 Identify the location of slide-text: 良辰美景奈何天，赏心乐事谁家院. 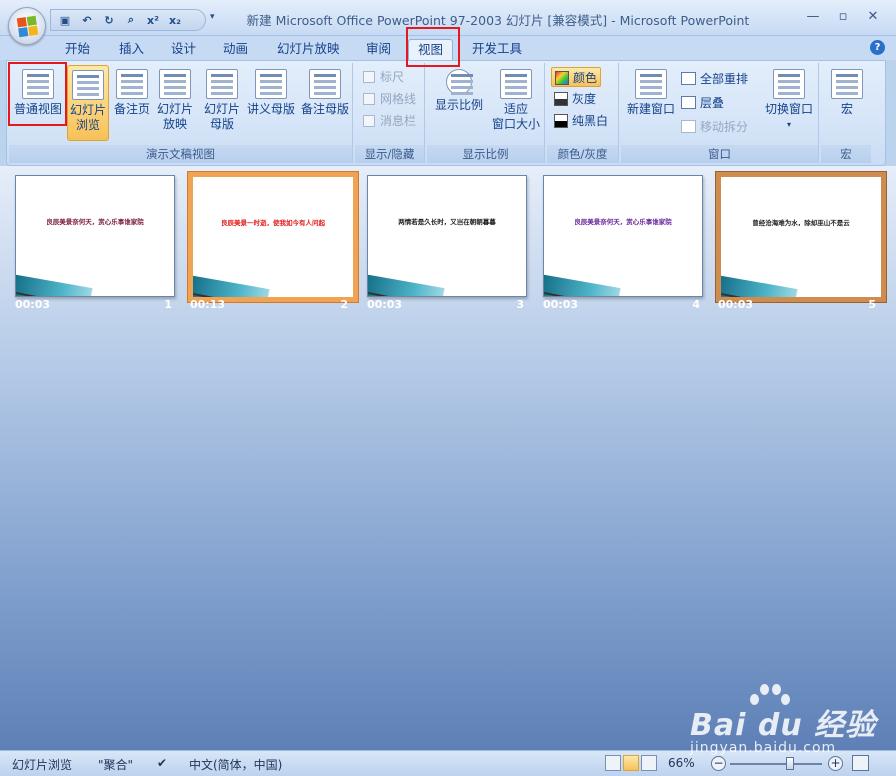
(95, 222).